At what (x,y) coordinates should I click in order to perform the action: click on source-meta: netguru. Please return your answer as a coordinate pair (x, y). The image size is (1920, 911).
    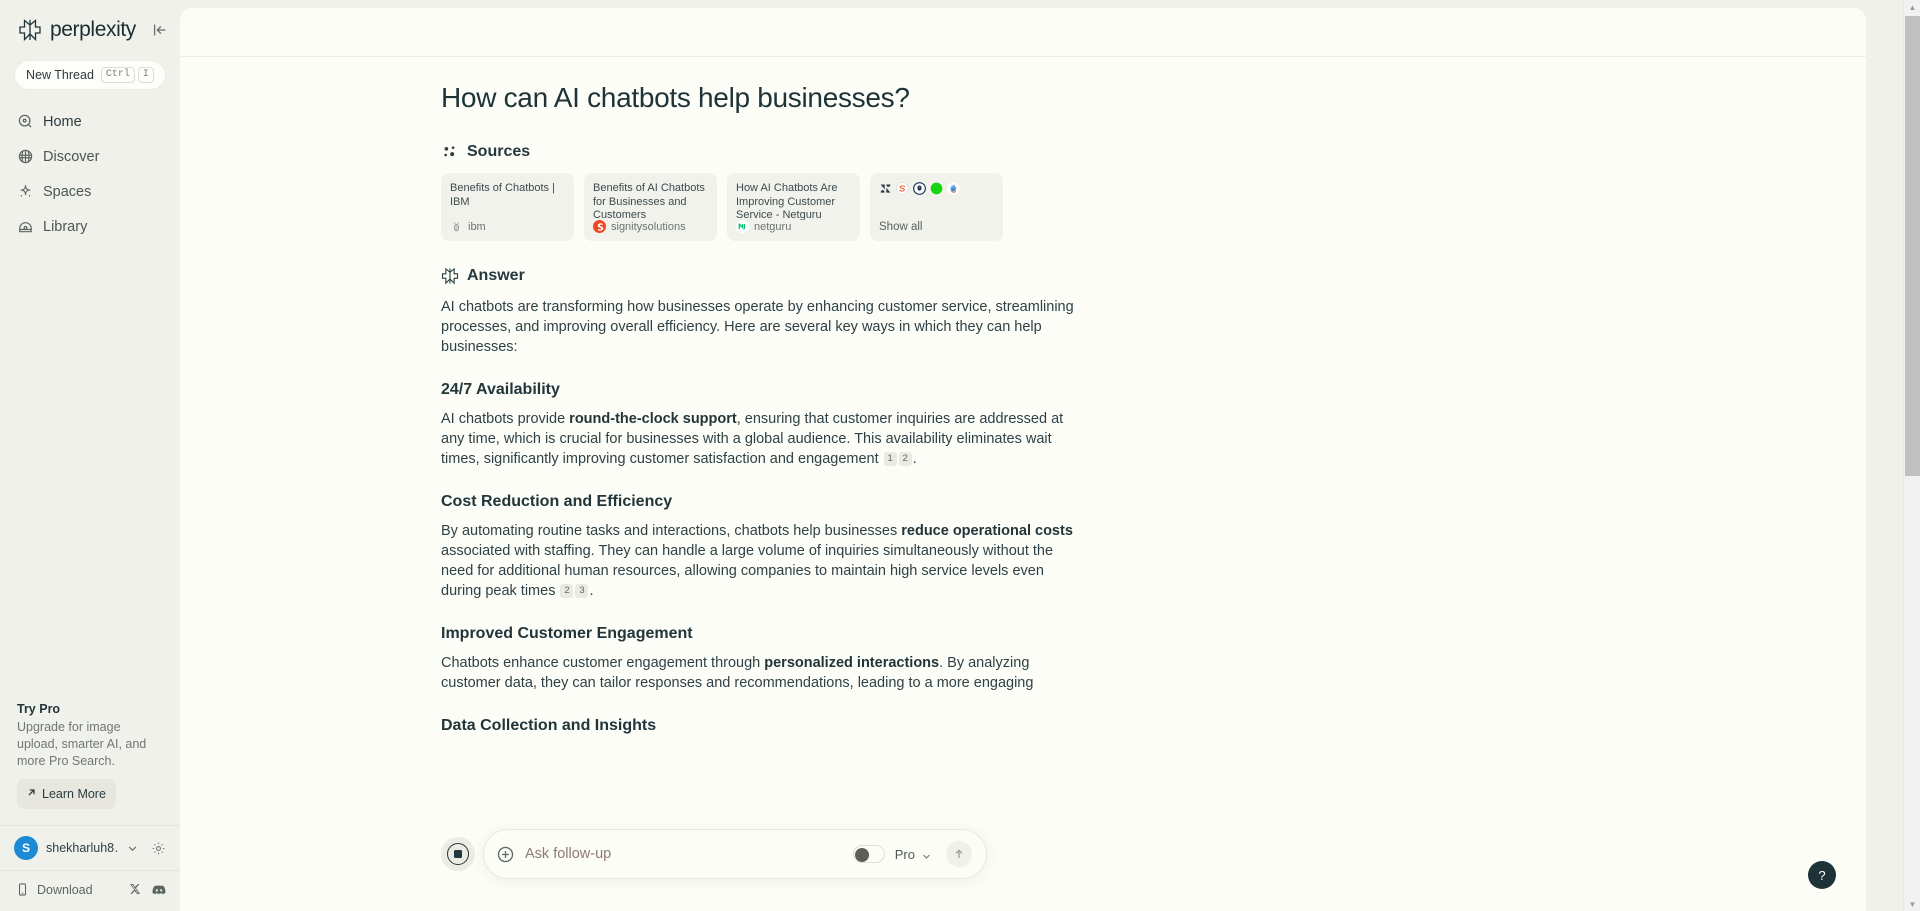
    Looking at the image, I should click on (793, 226).